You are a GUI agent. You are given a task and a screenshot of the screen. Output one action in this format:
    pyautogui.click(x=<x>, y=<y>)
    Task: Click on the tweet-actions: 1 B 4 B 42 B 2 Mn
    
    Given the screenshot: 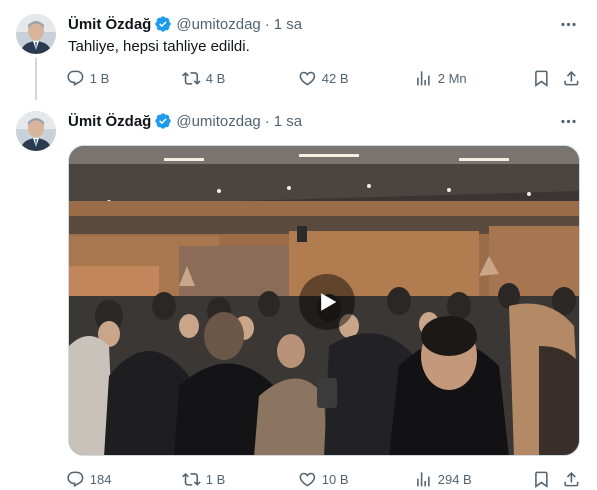 What is the action you would take?
    pyautogui.click(x=325, y=78)
    